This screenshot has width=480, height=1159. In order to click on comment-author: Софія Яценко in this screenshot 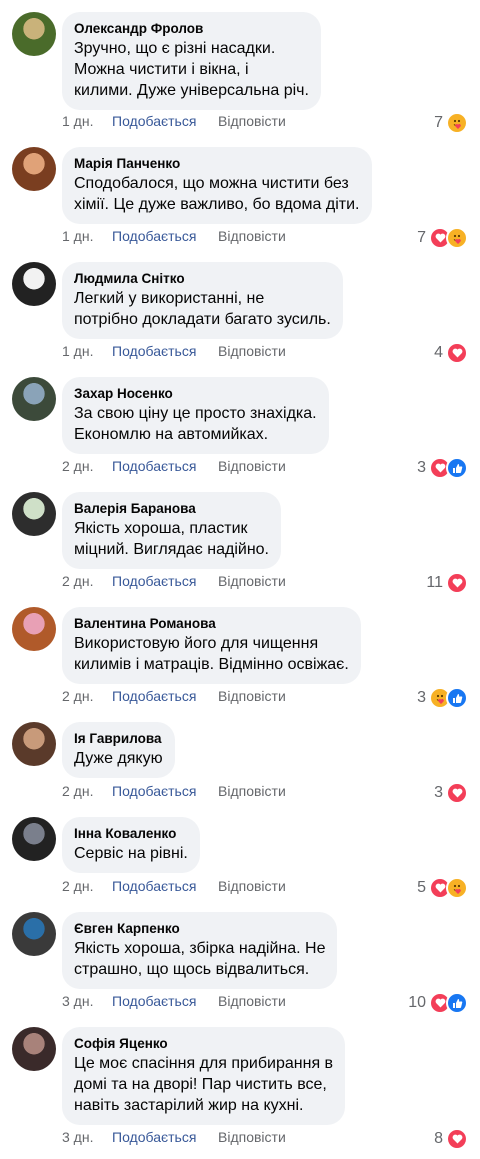, I will do `click(203, 1044)`.